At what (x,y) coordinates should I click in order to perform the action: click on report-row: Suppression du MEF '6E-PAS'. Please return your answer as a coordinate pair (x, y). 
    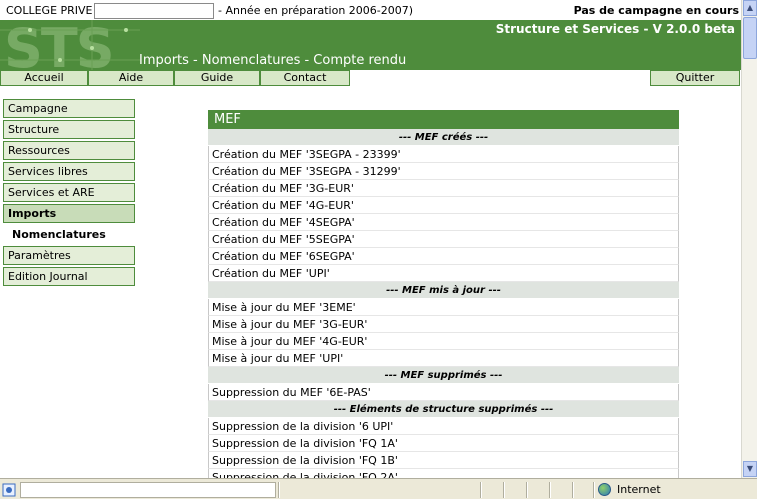
    Looking at the image, I should click on (443, 392).